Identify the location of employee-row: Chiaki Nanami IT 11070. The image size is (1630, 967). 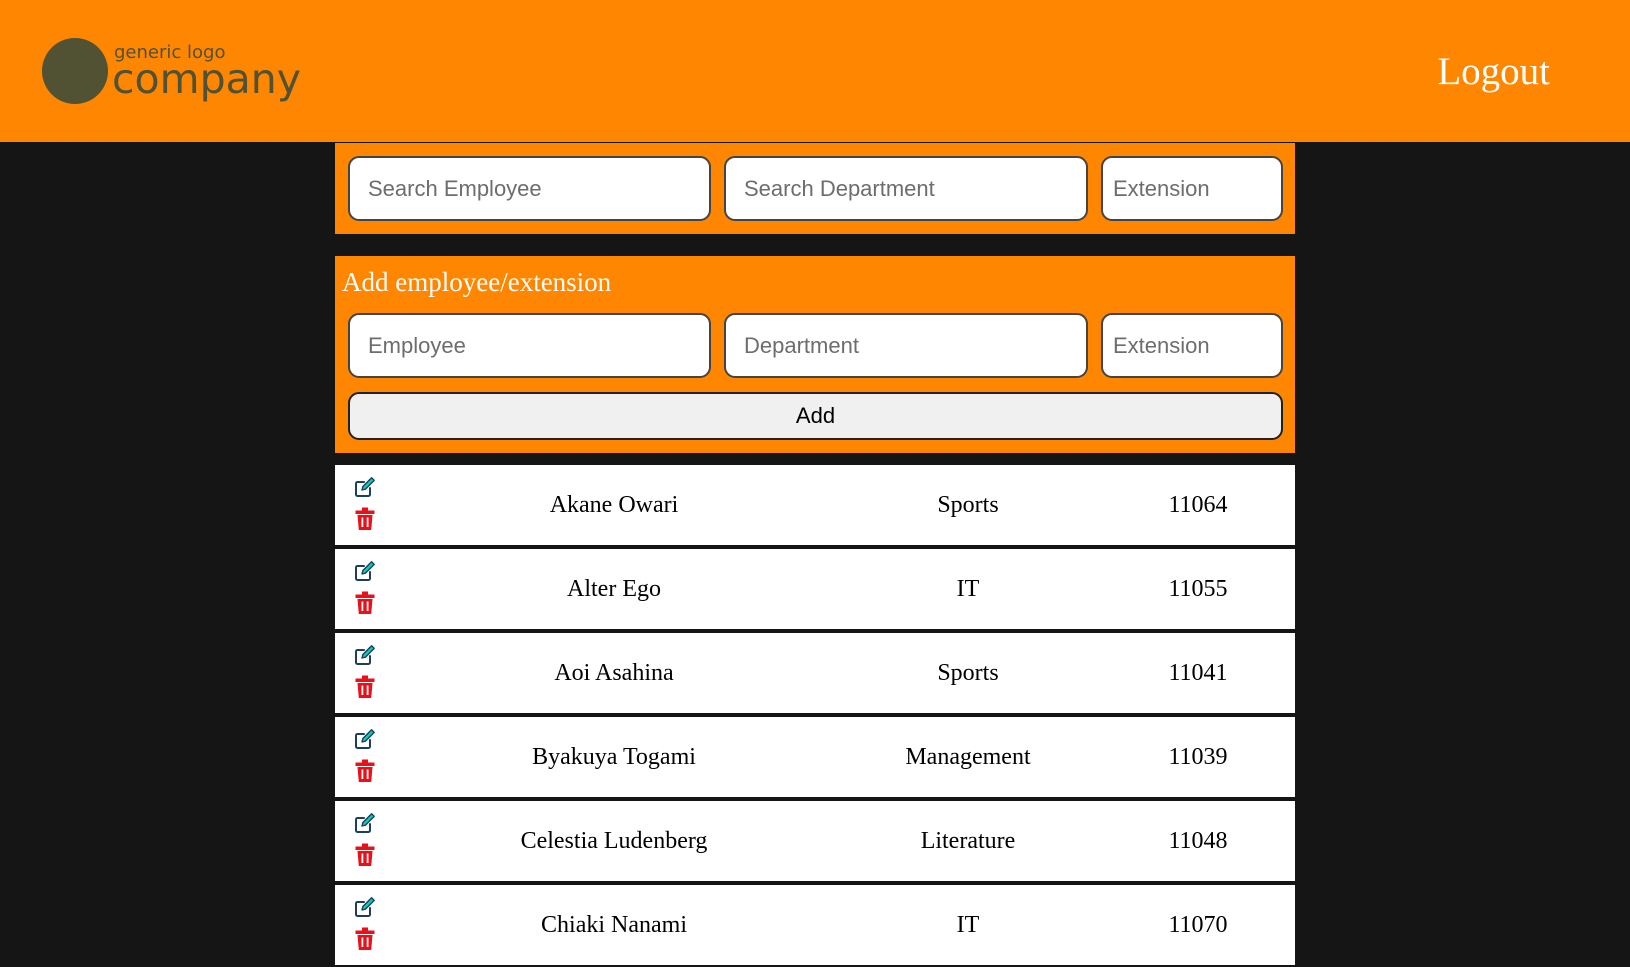
(815, 925).